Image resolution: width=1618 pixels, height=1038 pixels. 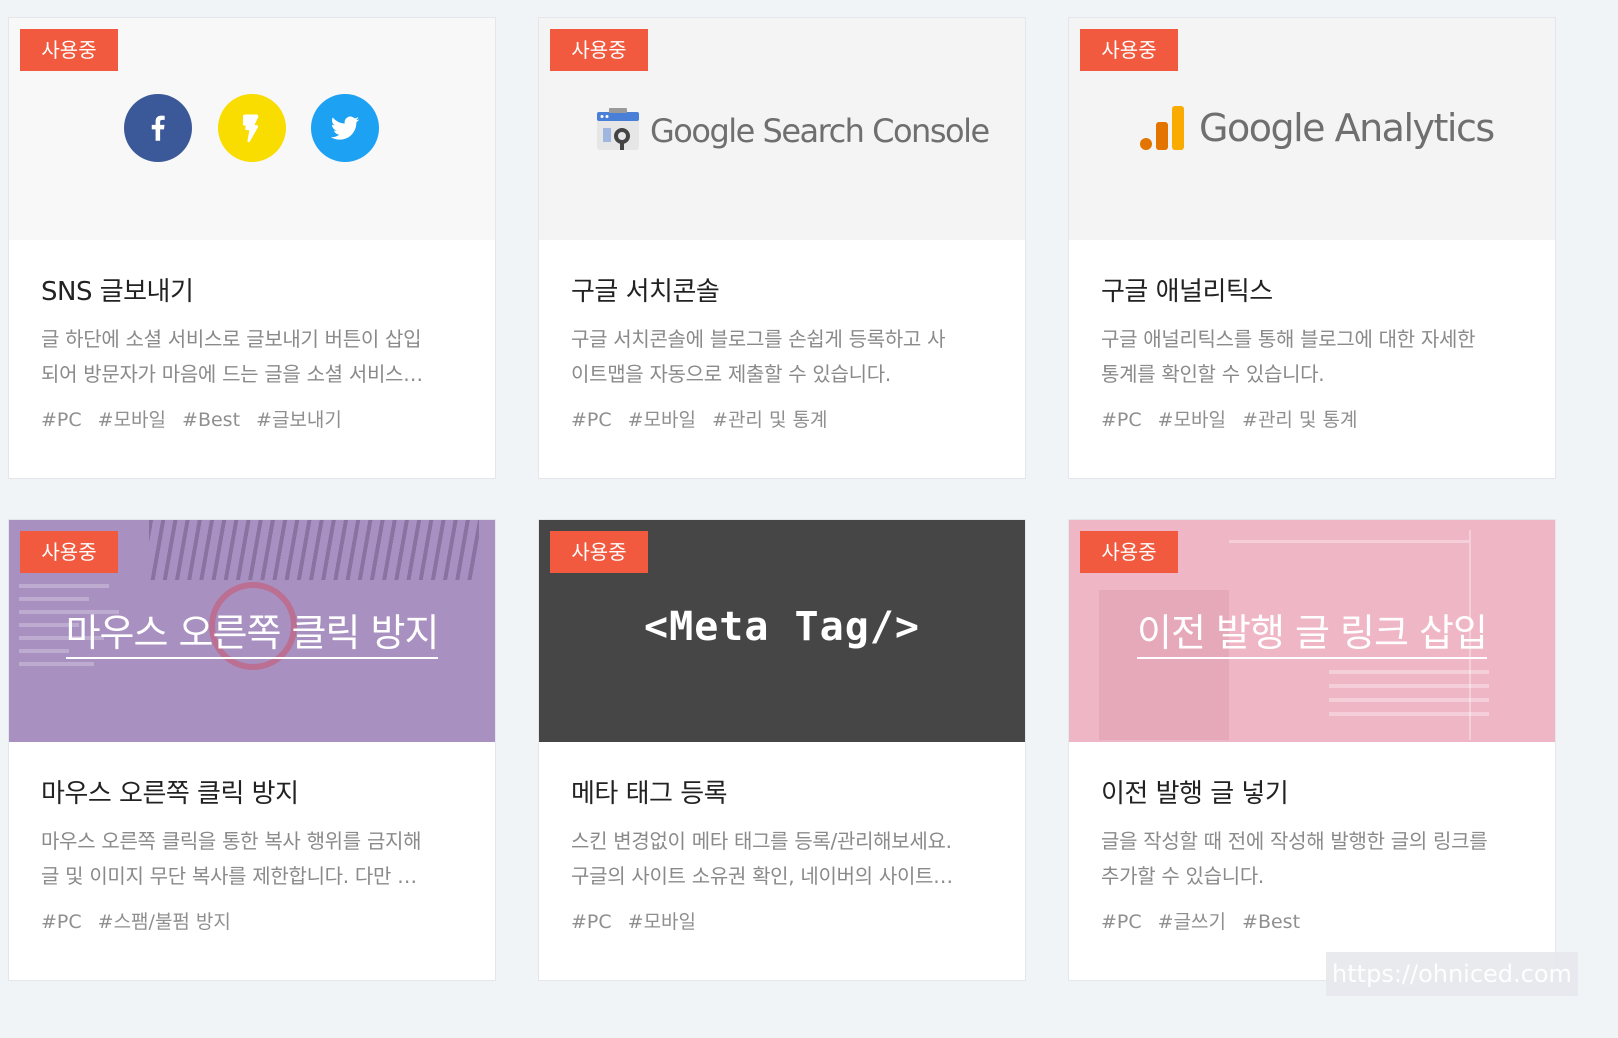 I want to click on card-thumbnail: 사용중 Google Analytics, so click(x=1312, y=129).